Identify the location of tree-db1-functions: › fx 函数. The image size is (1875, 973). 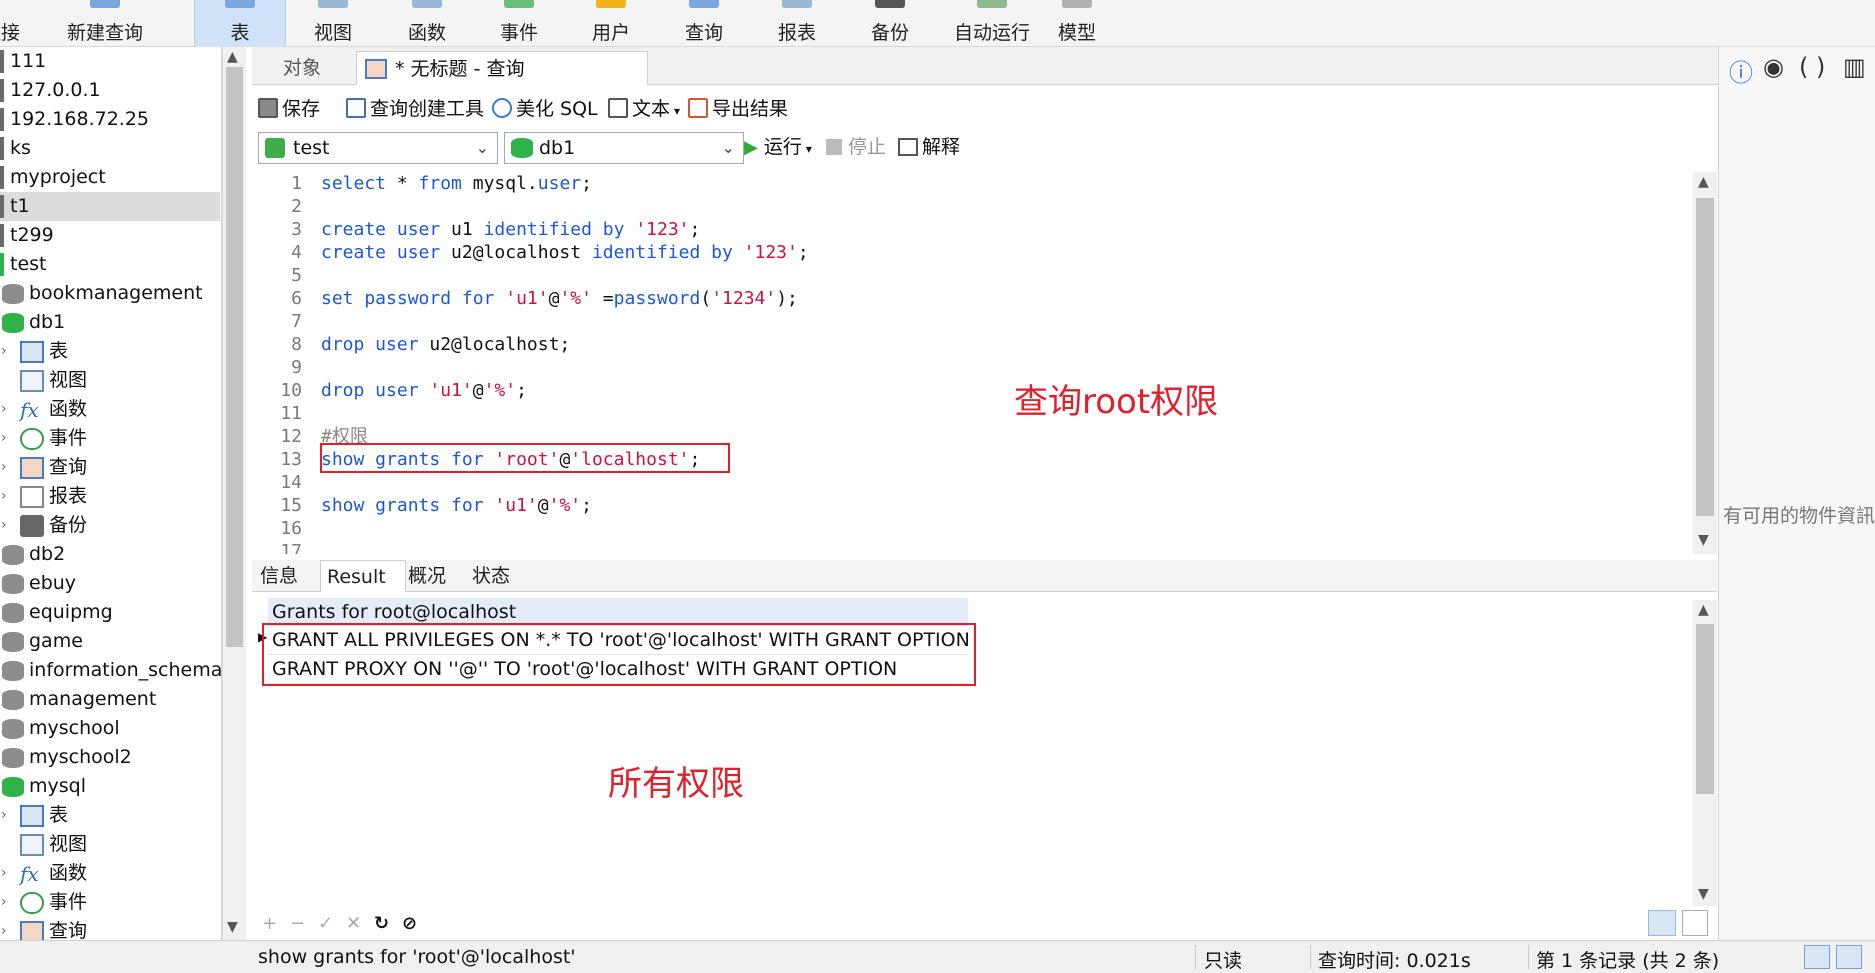
(110, 409).